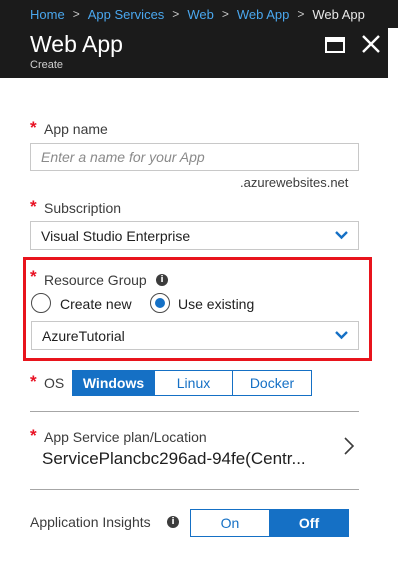 Image resolution: width=398 pixels, height=568 pixels. I want to click on use-existing-radio, so click(160, 303).